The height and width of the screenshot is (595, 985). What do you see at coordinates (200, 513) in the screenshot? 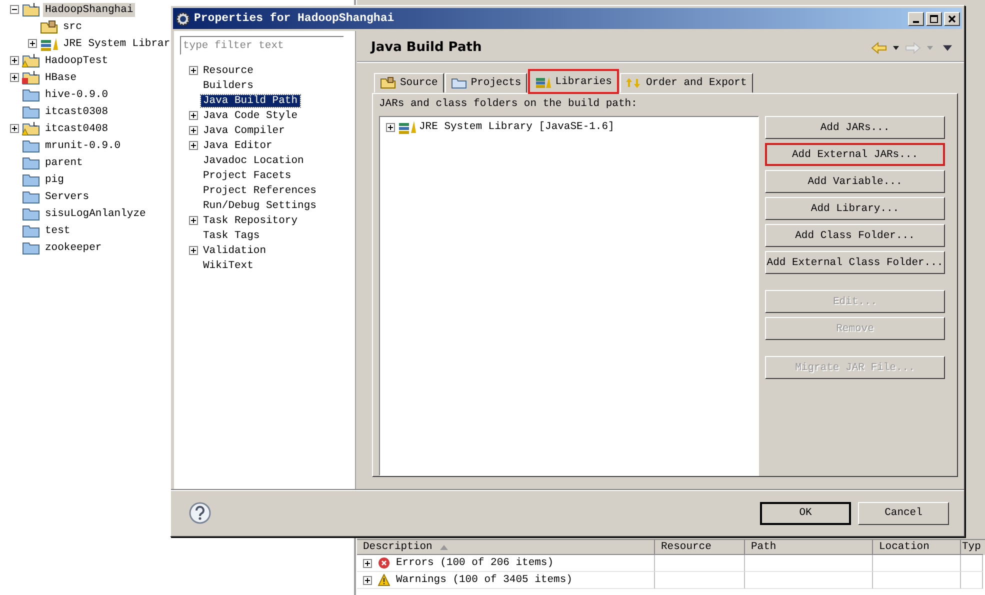
I see `help-icon` at bounding box center [200, 513].